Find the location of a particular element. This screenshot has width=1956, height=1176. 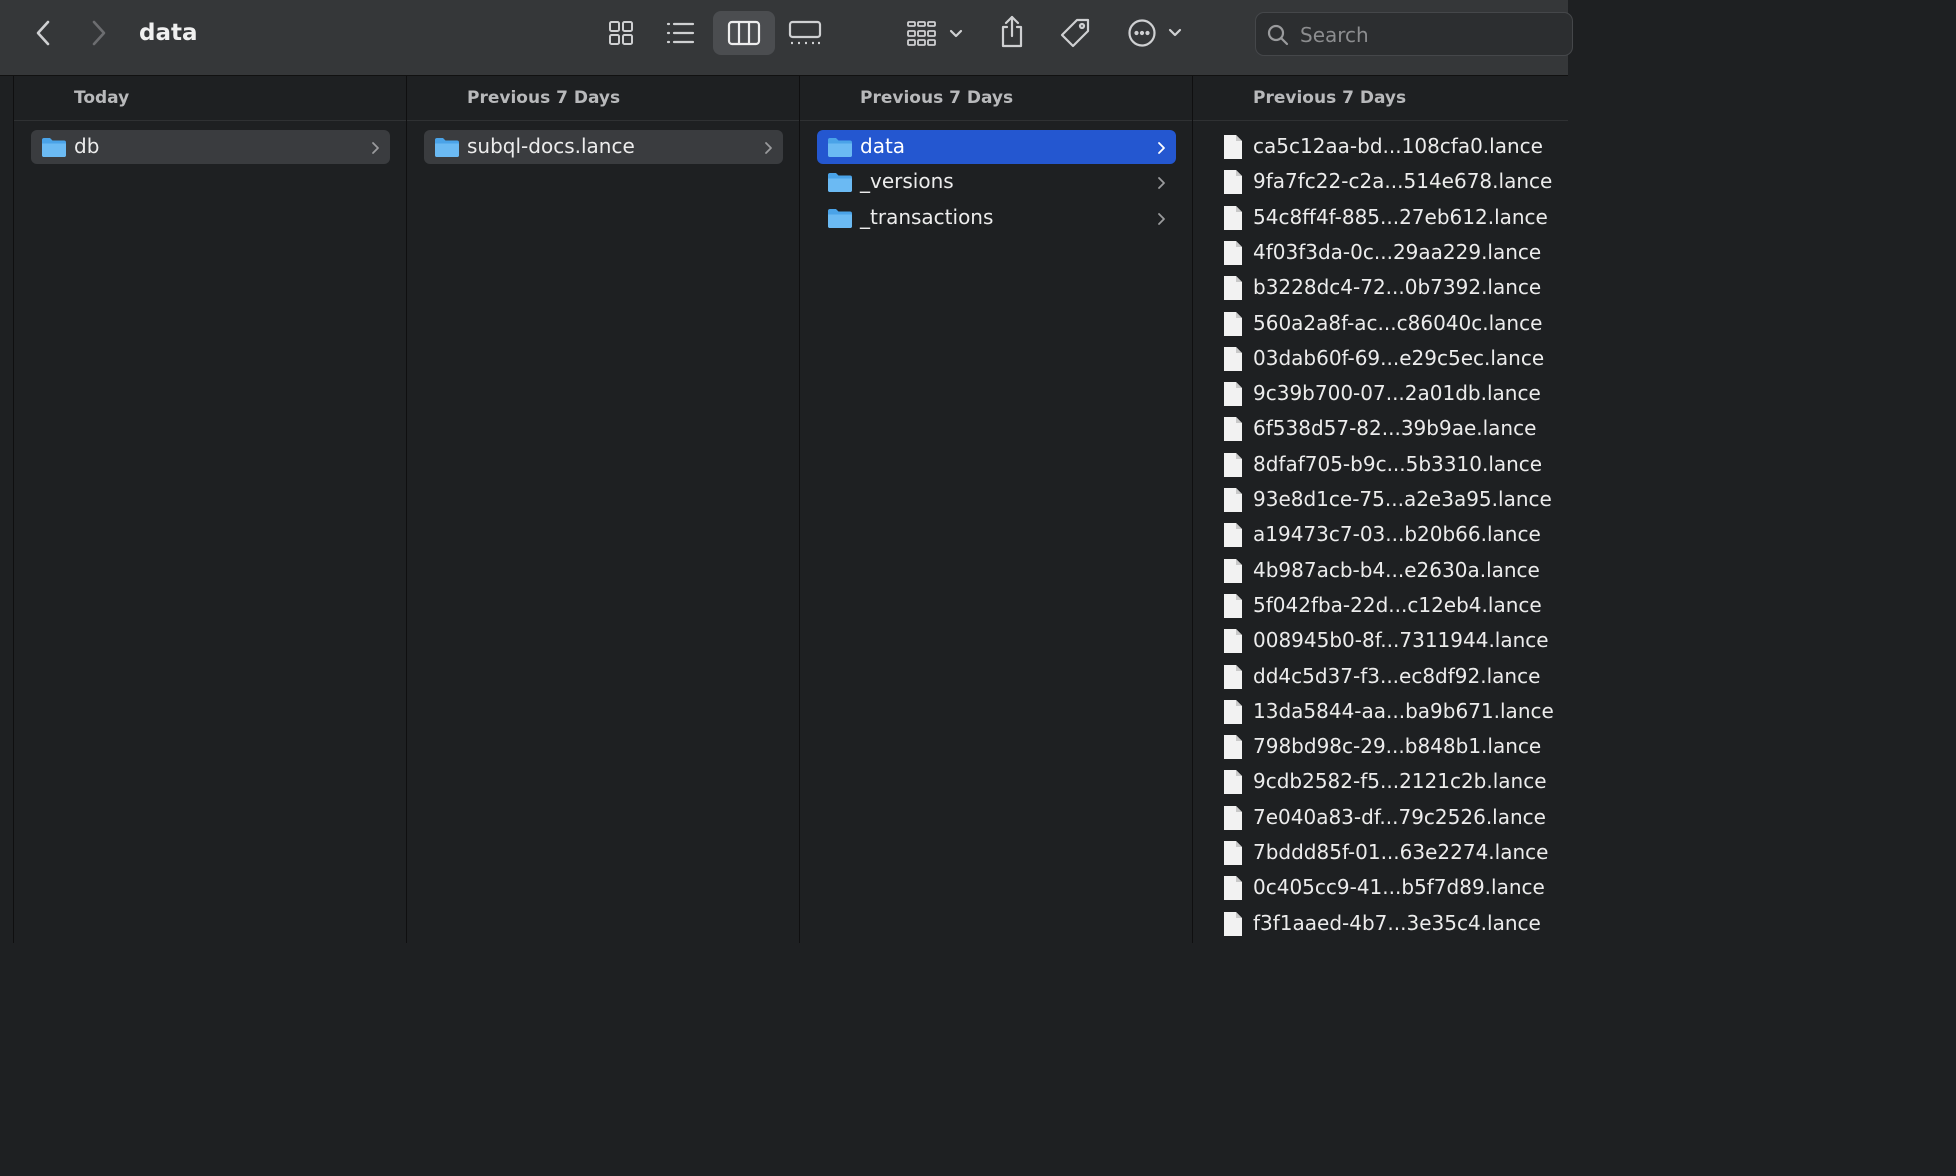

file-row: 560a2a8f-ac...c86040c.lance is located at coordinates (1389, 324).